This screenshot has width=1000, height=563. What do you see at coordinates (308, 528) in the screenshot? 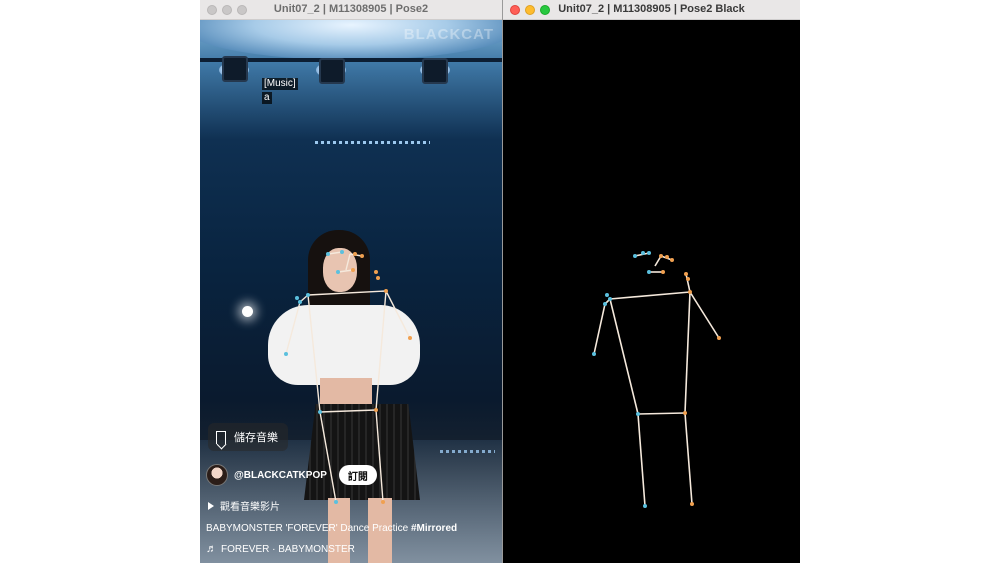
I see `video-title-text: BABYMONSTER 'FOREVER' Dance Practice` at bounding box center [308, 528].